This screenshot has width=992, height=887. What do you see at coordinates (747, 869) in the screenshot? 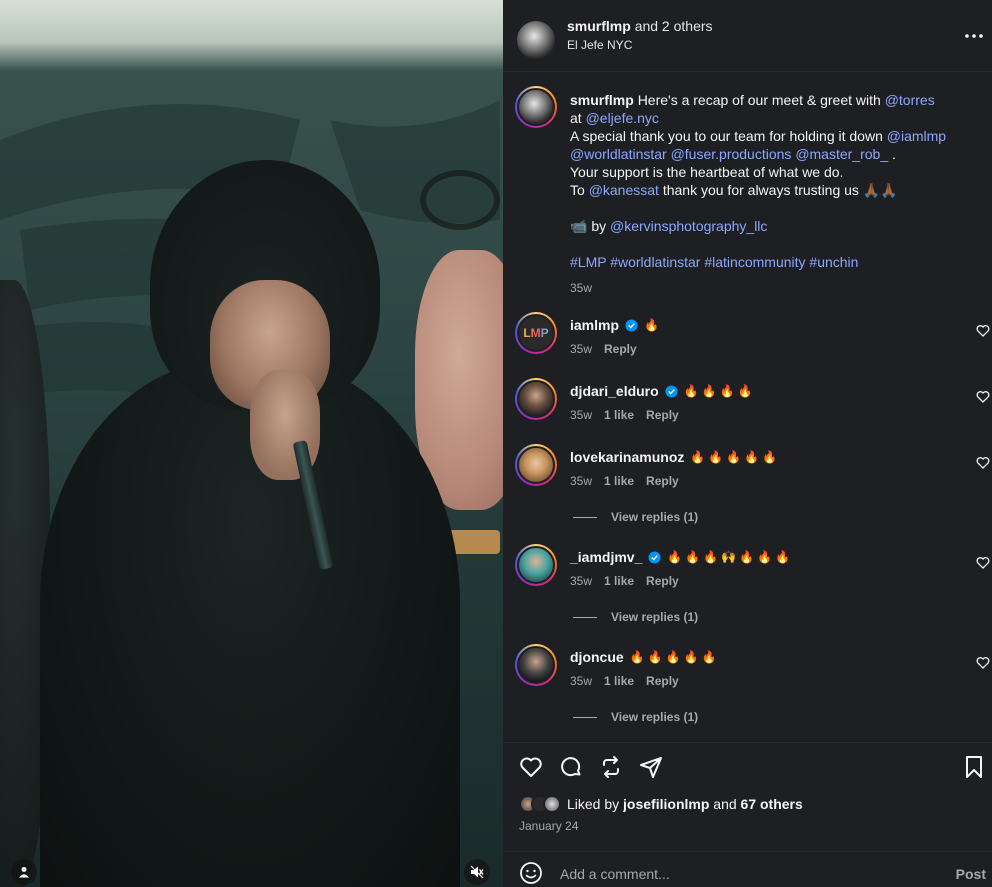
I see `add-comment-bar: Add a comment... Post` at bounding box center [747, 869].